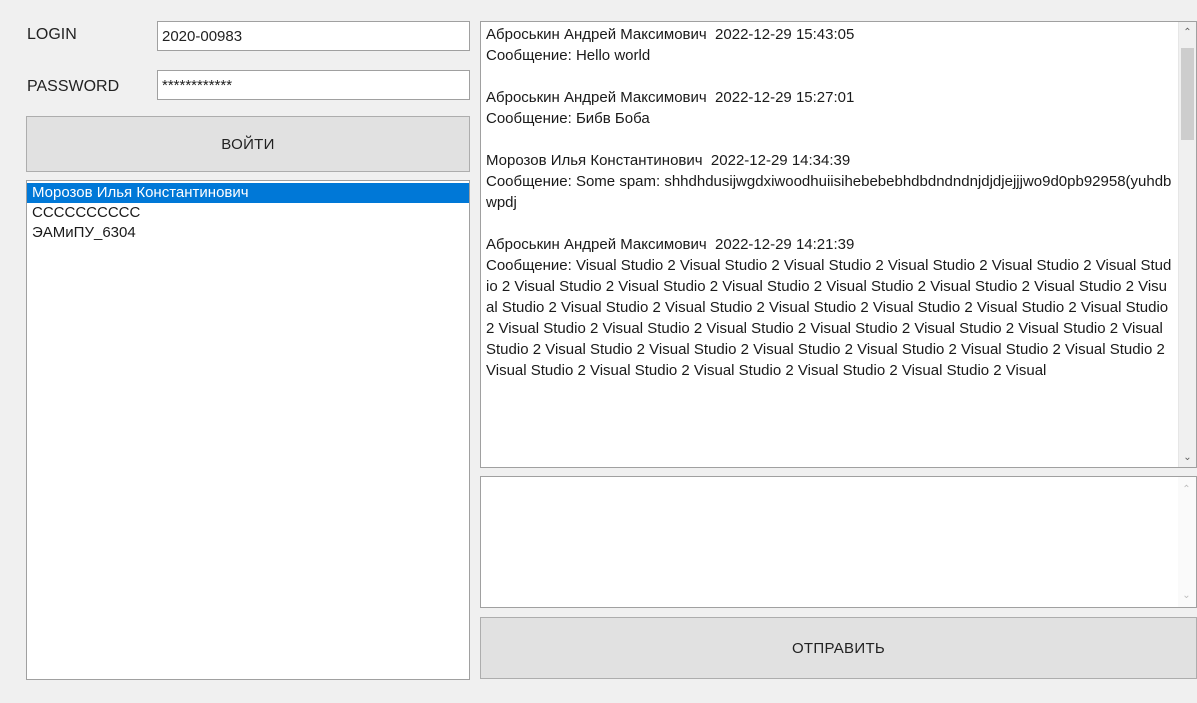 This screenshot has height=703, width=1197. What do you see at coordinates (838, 648) in the screenshot?
I see `send-button: ОТПРАВИТЬ` at bounding box center [838, 648].